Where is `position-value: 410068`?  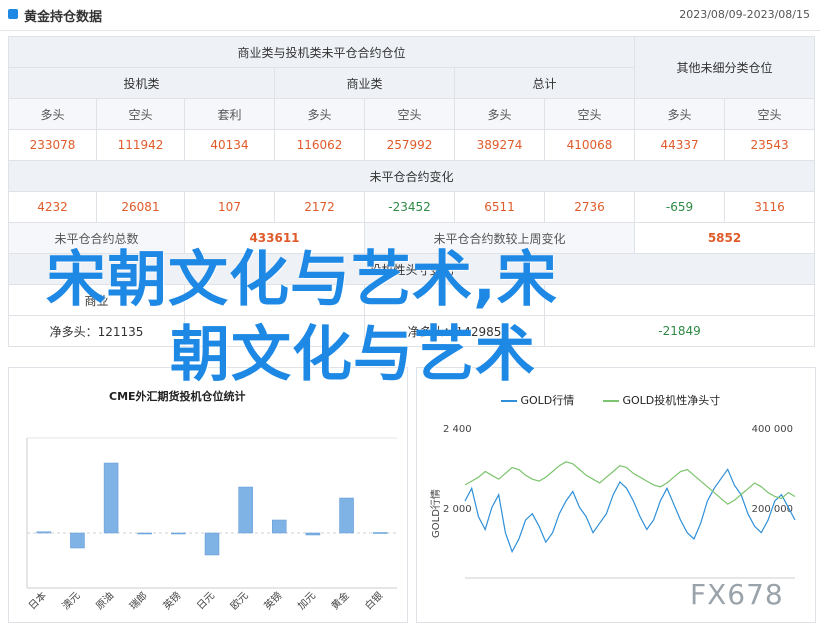
position-value: 410068 is located at coordinates (589, 145).